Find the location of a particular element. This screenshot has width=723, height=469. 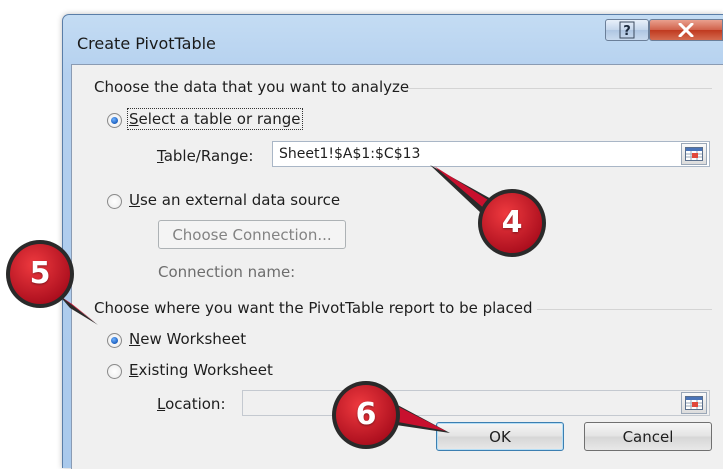

callout-5-number: 5 is located at coordinates (40, 273).